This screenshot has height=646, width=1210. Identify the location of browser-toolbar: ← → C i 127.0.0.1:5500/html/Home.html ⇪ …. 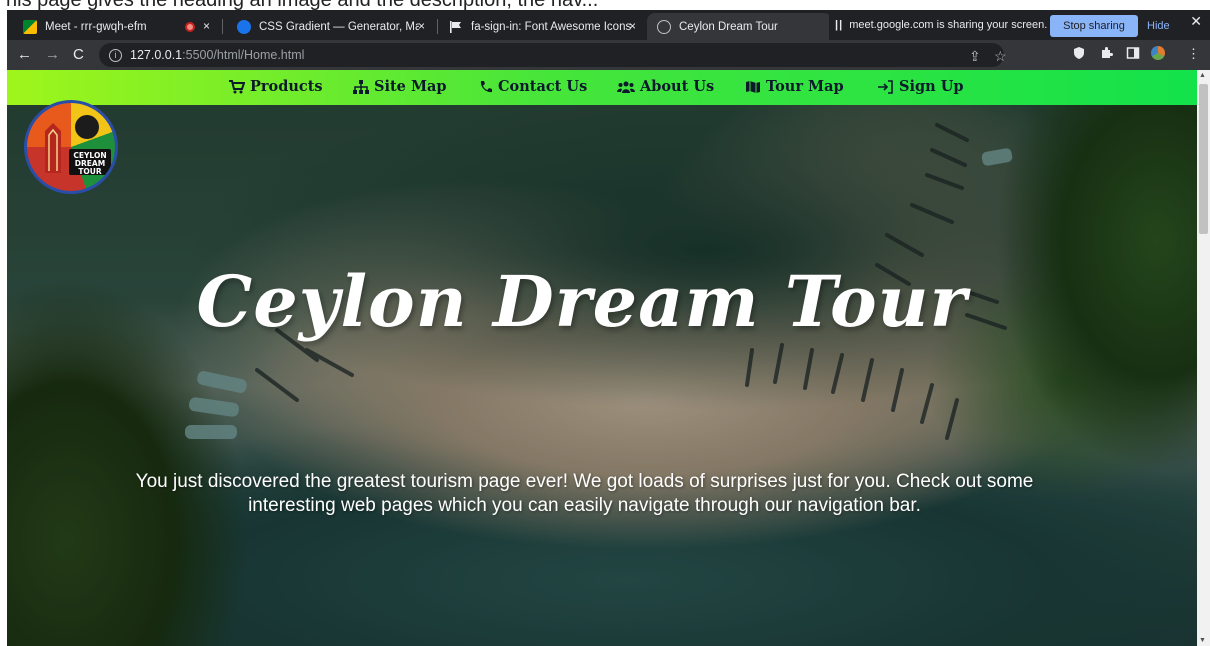
(608, 55).